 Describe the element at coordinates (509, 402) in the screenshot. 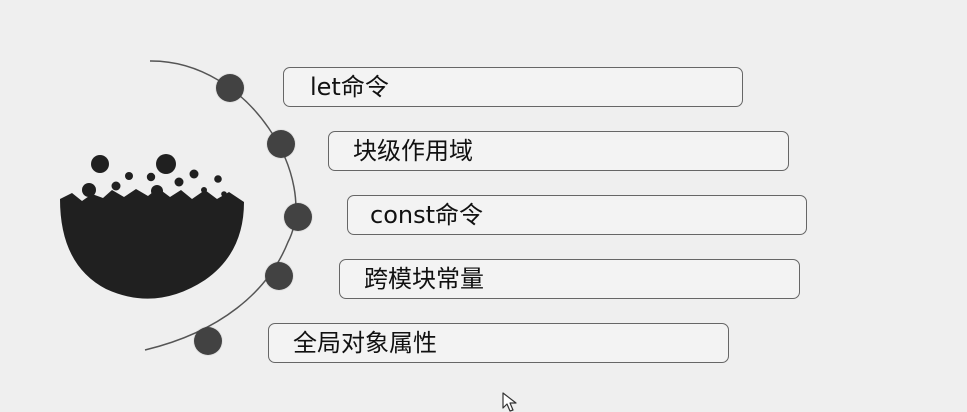

I see `mouse-pointer-icon` at that location.